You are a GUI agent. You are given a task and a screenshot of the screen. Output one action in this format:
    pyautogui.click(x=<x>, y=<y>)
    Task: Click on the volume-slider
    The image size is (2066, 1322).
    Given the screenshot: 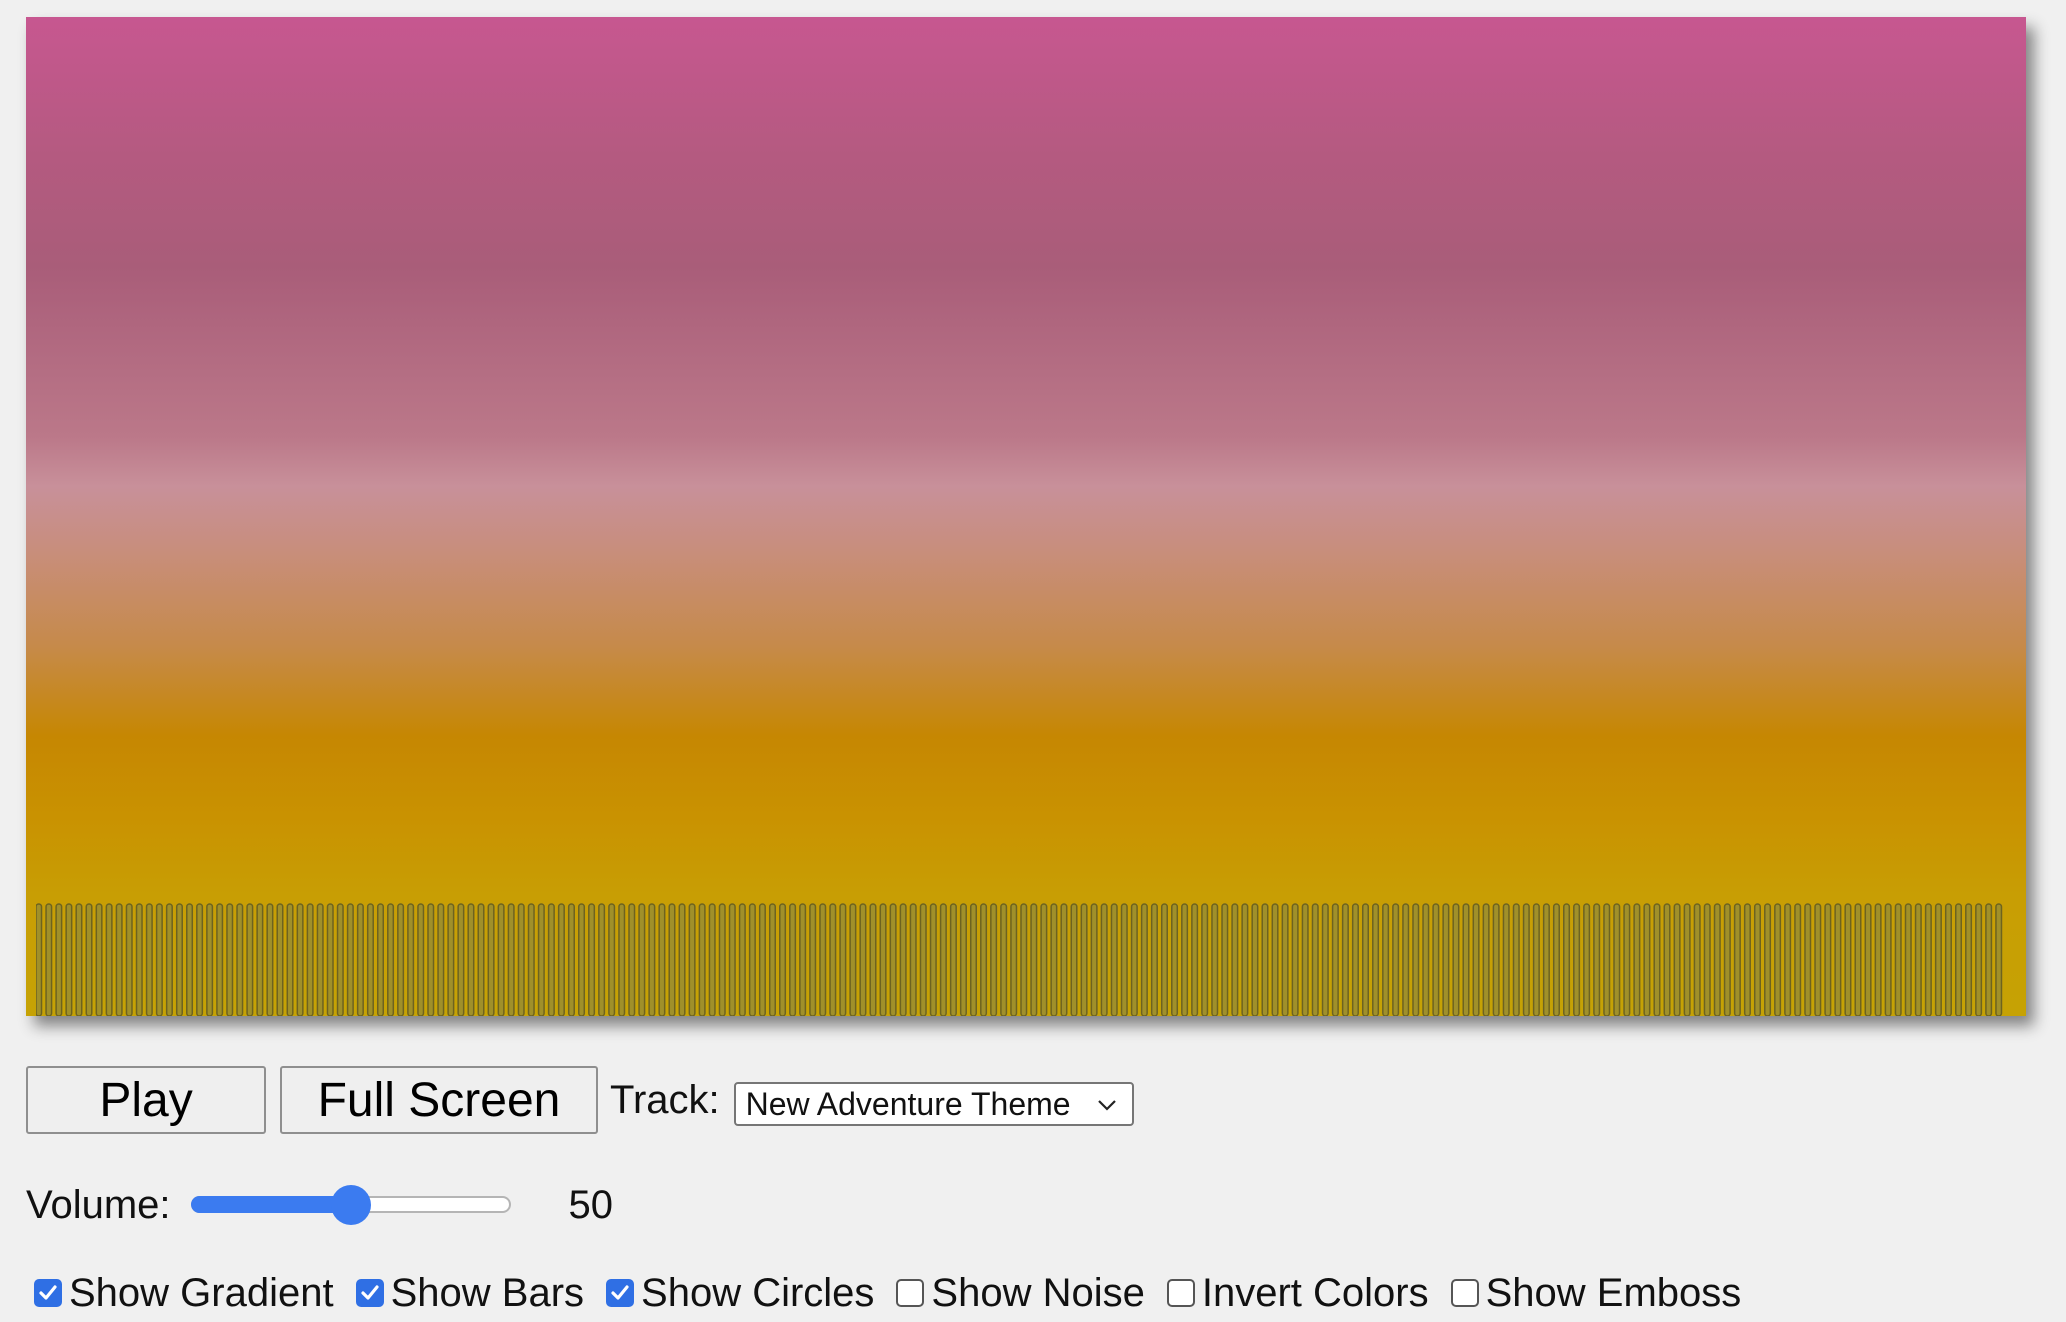 What is the action you would take?
    pyautogui.click(x=350, y=1205)
    